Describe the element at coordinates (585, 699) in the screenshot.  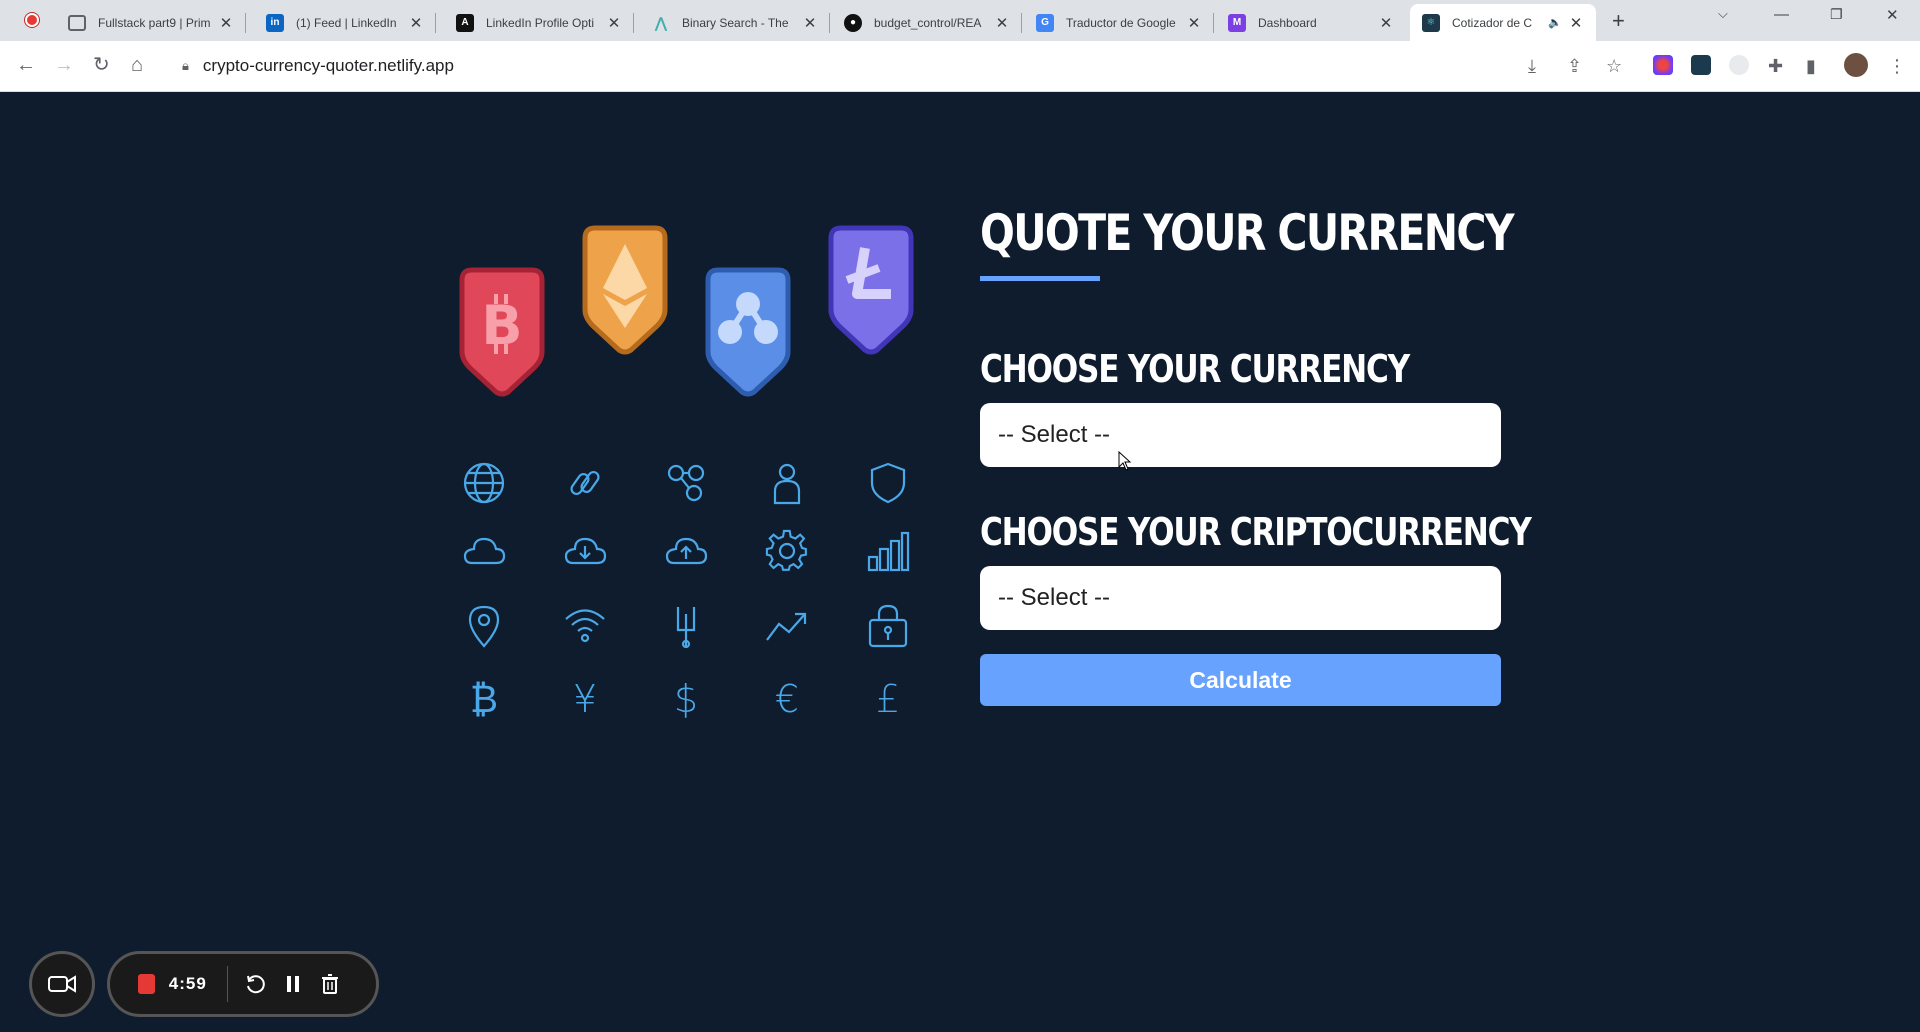
I see `yen-sign-icon: ¥` at that location.